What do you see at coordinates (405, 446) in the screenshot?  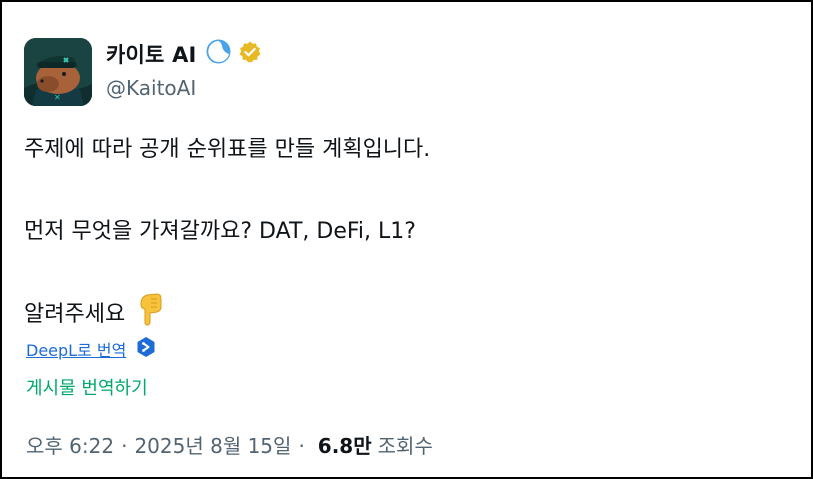 I see `views-label: 조회수` at bounding box center [405, 446].